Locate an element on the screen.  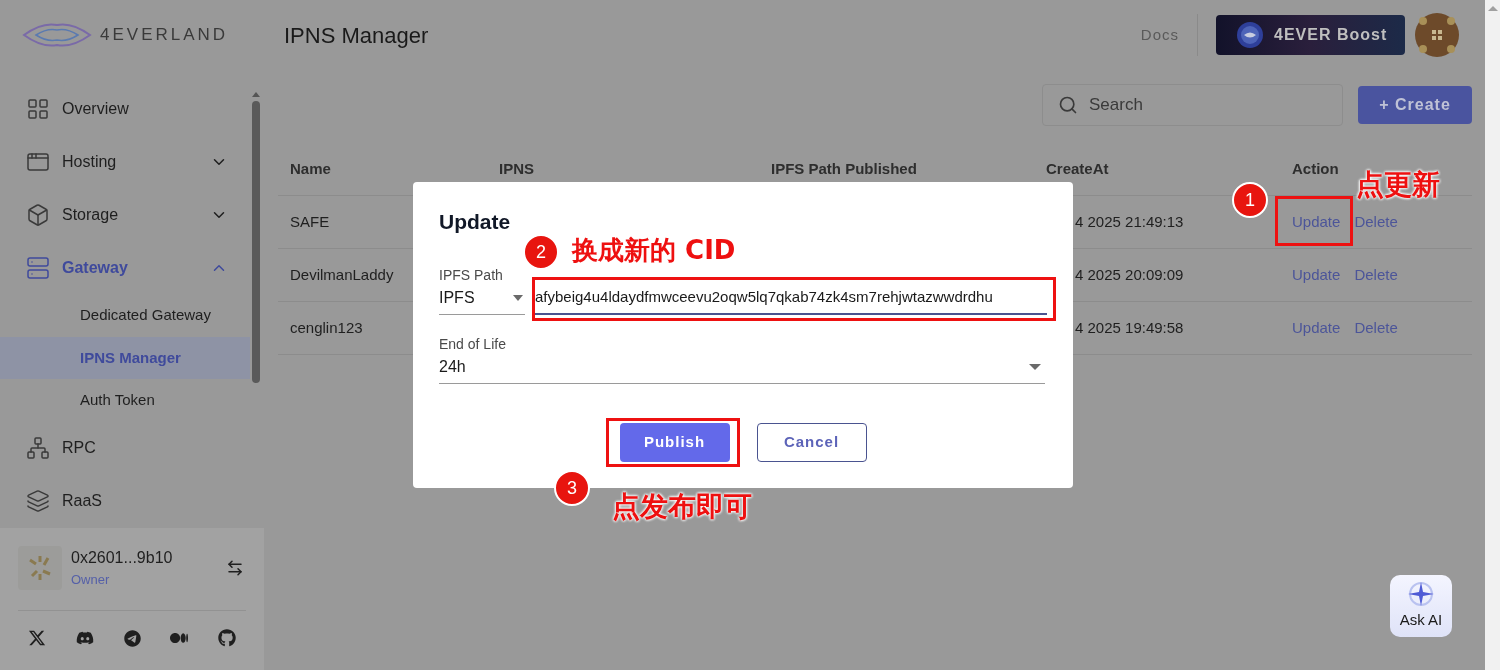
column-header: Action is located at coordinates (1315, 169).